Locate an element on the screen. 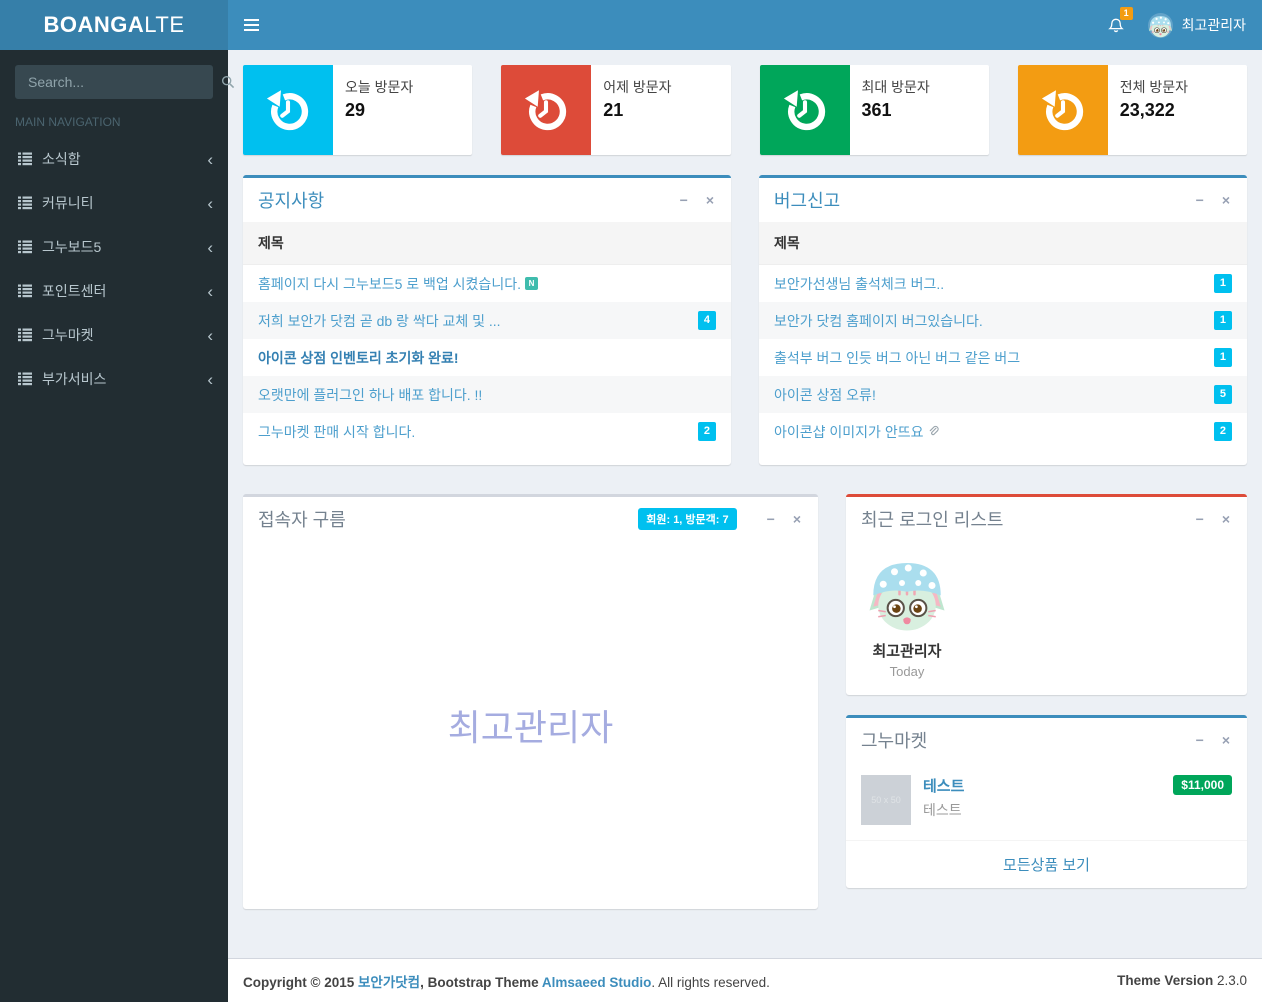  sidebar-menu-item: 그누보드5 ‹ is located at coordinates (114, 247).